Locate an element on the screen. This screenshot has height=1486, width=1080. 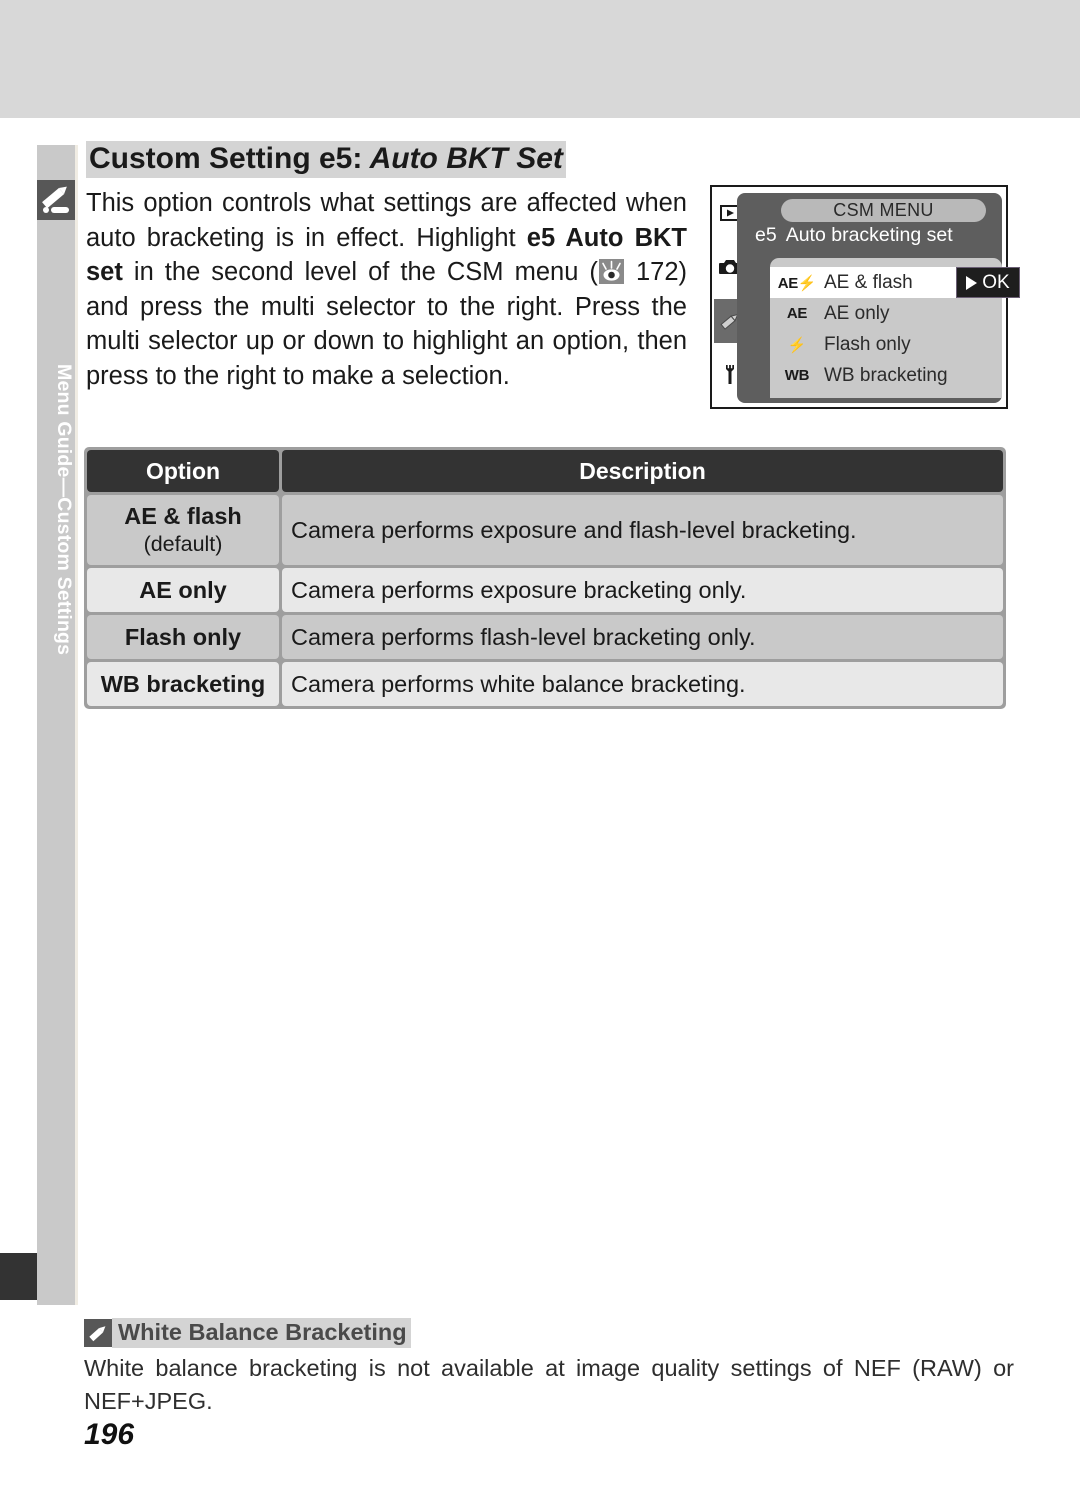
page-title: Custom Setting e5: Auto BKT Set is located at coordinates (326, 159).